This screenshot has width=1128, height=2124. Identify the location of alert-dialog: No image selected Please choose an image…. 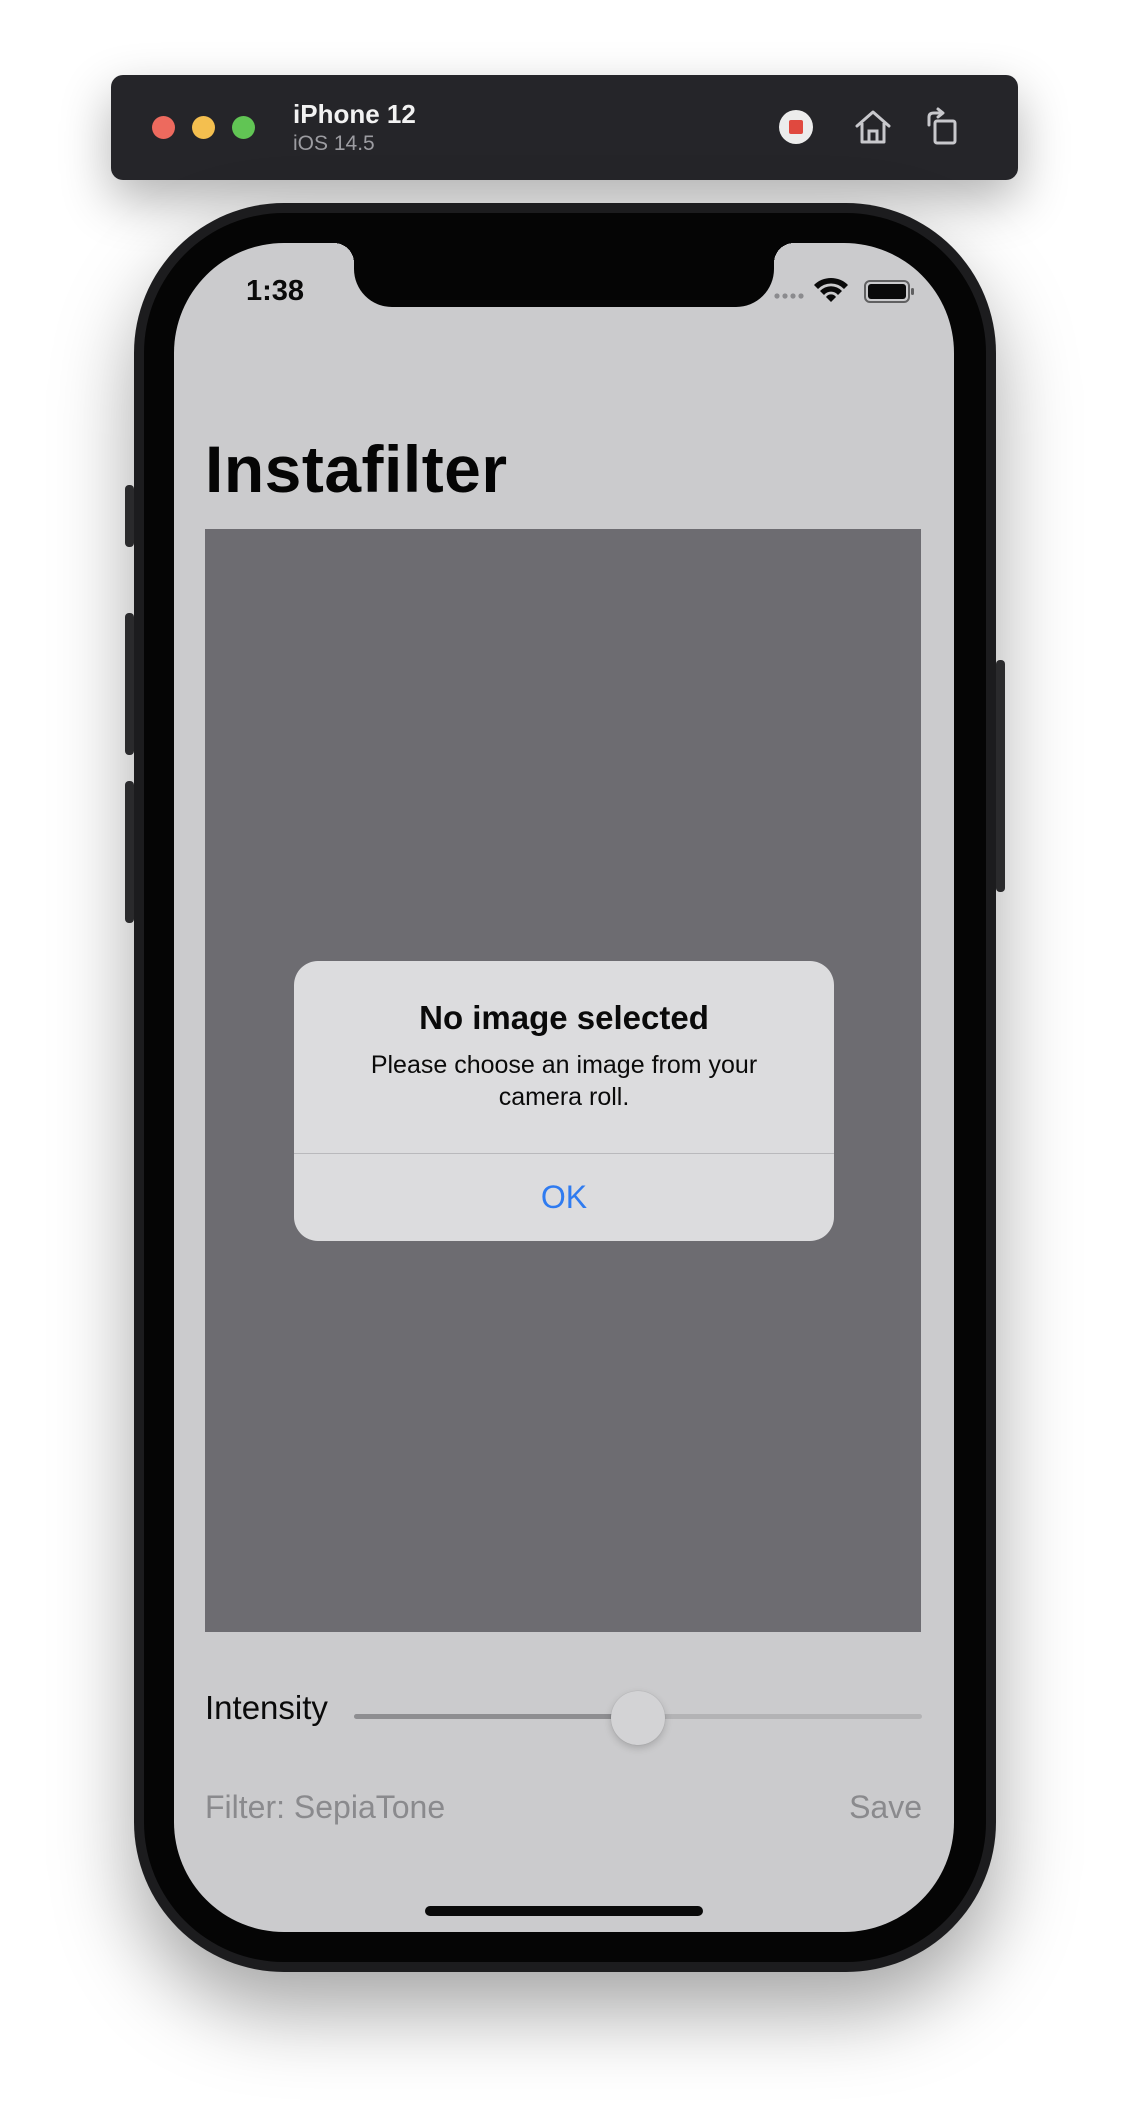
(564, 1101).